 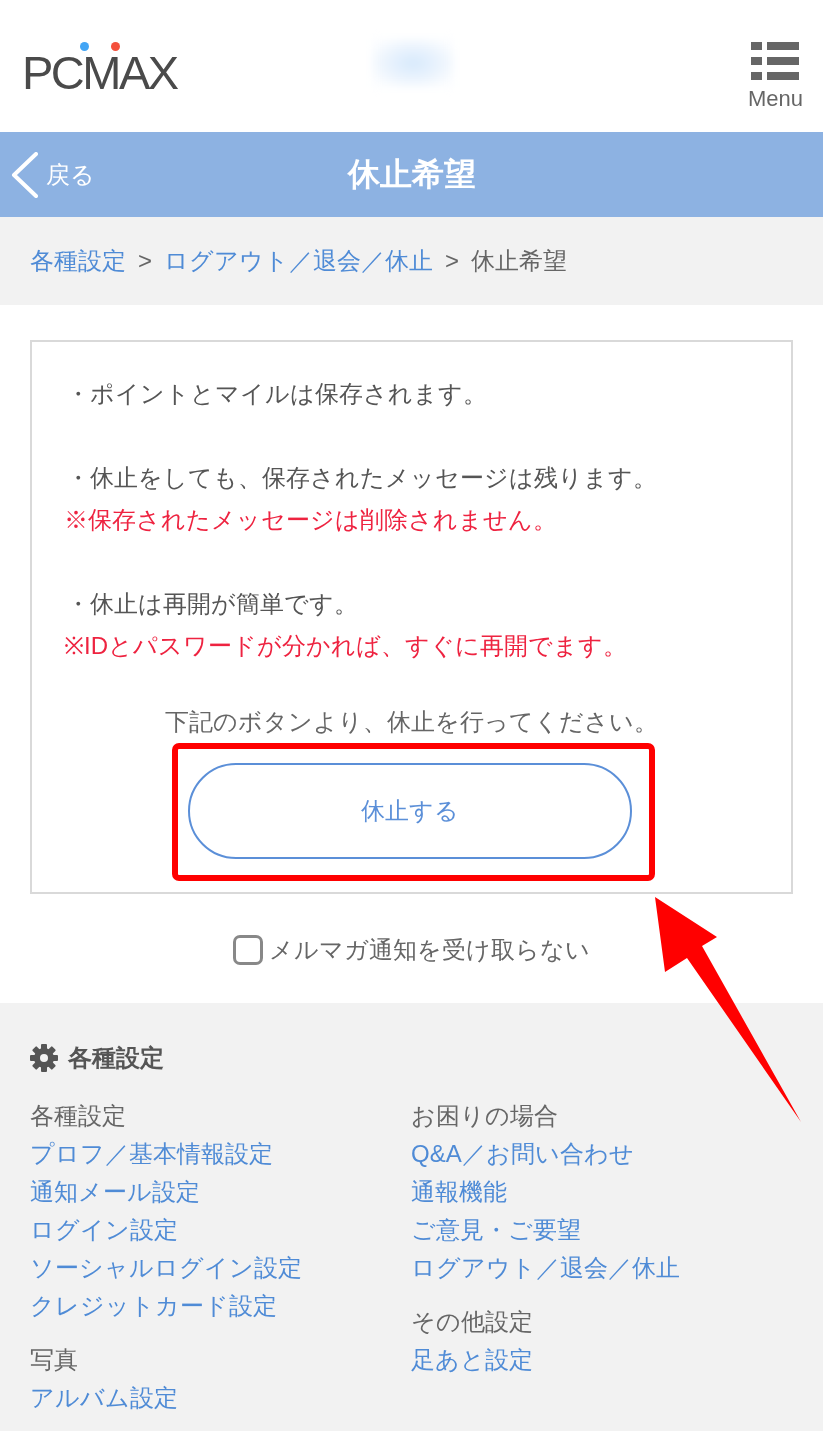 I want to click on back-button: 戻る, so click(x=47, y=174).